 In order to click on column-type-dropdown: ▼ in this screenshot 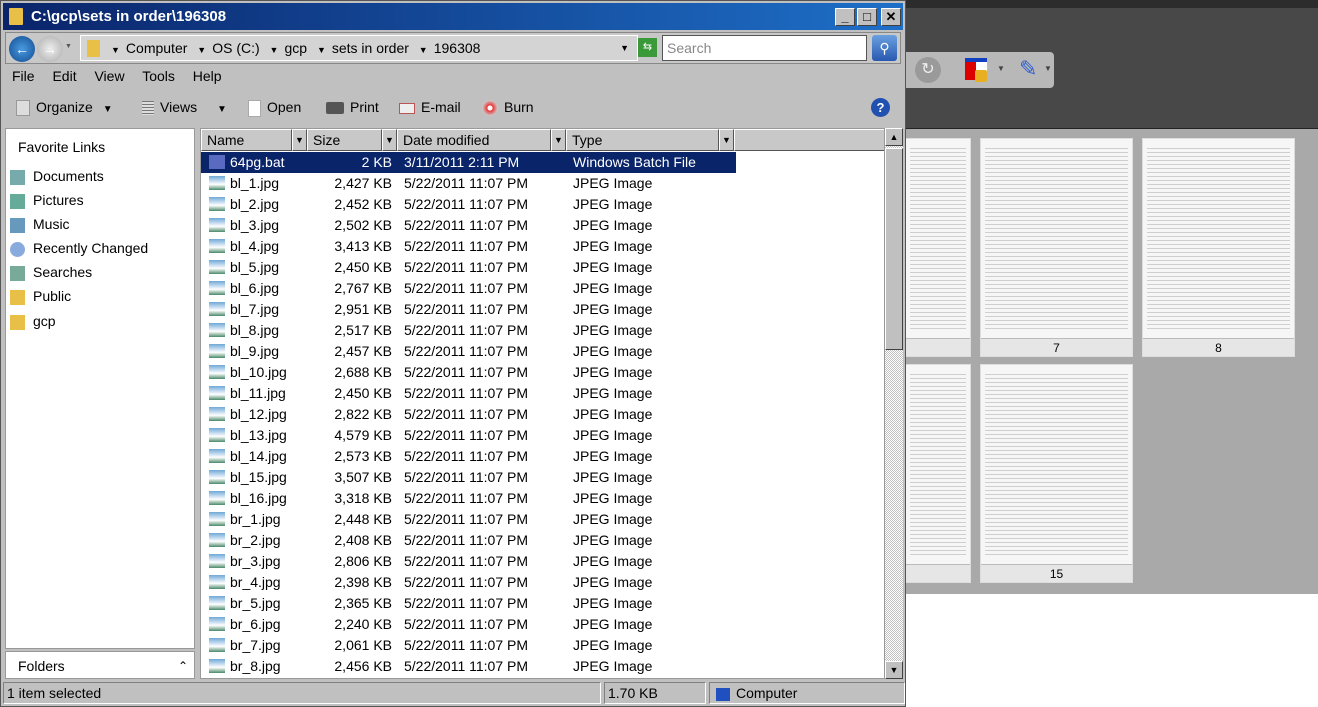, I will do `click(726, 140)`.